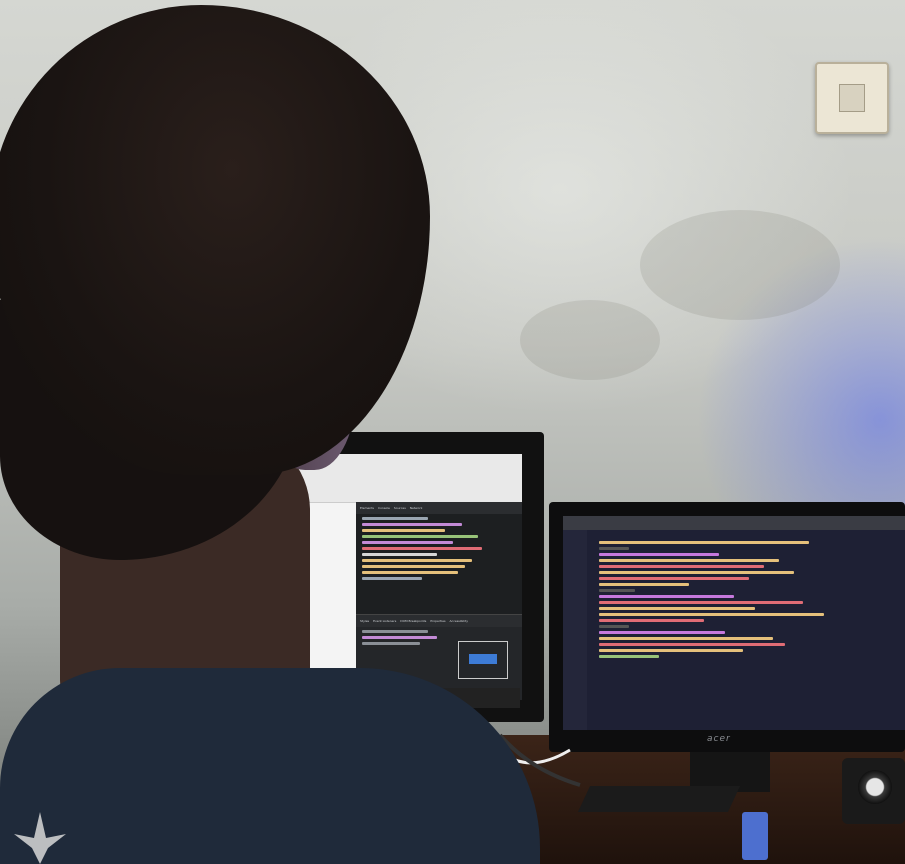 This screenshot has height=864, width=905. I want to click on speaker-cone, so click(875, 787).